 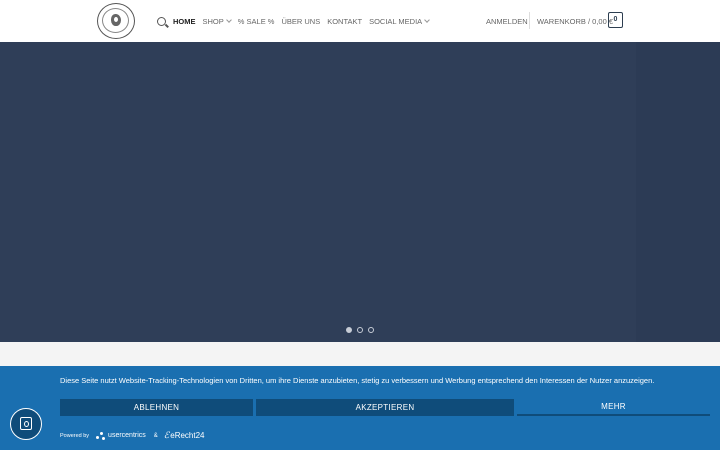 I want to click on deny-button: ABLEHNEN, so click(x=156, y=407).